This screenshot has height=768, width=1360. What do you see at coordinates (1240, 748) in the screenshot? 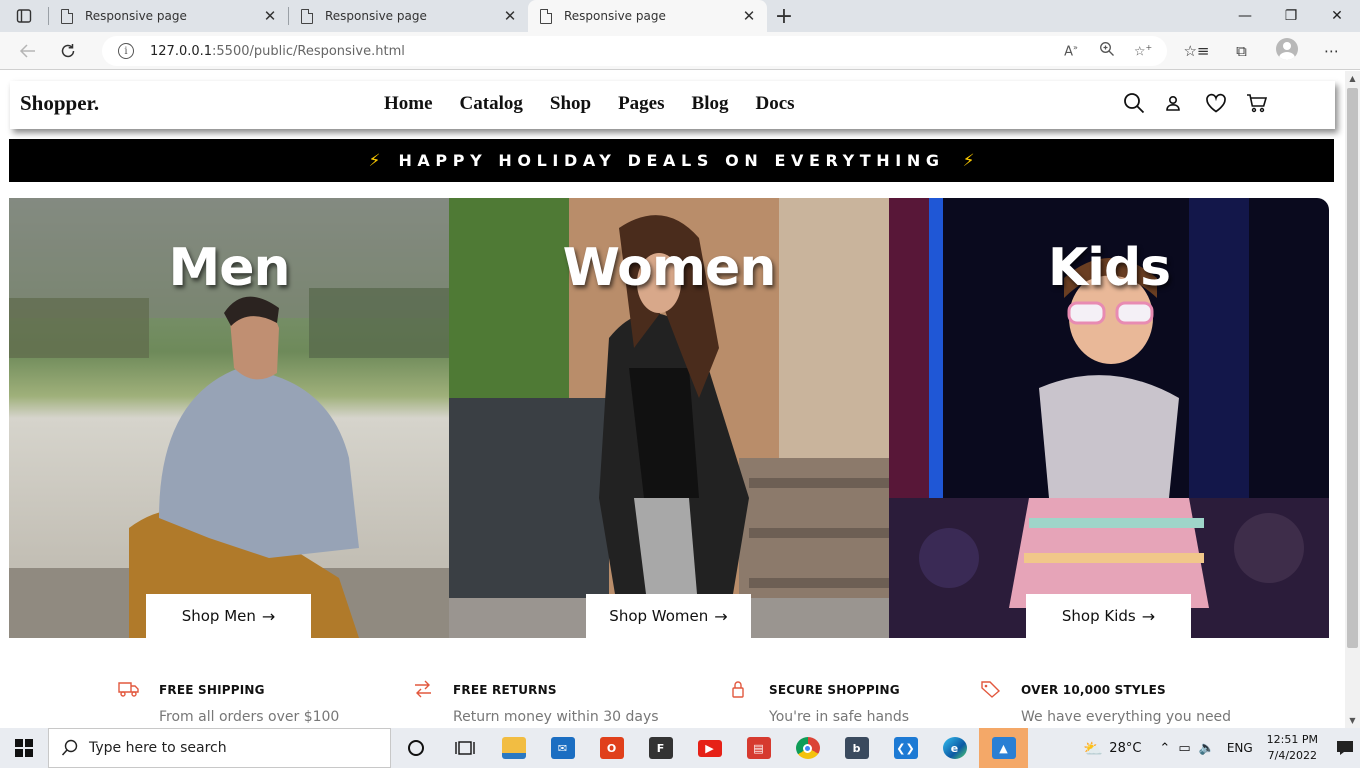
I see `language-indicator: ENG` at bounding box center [1240, 748].